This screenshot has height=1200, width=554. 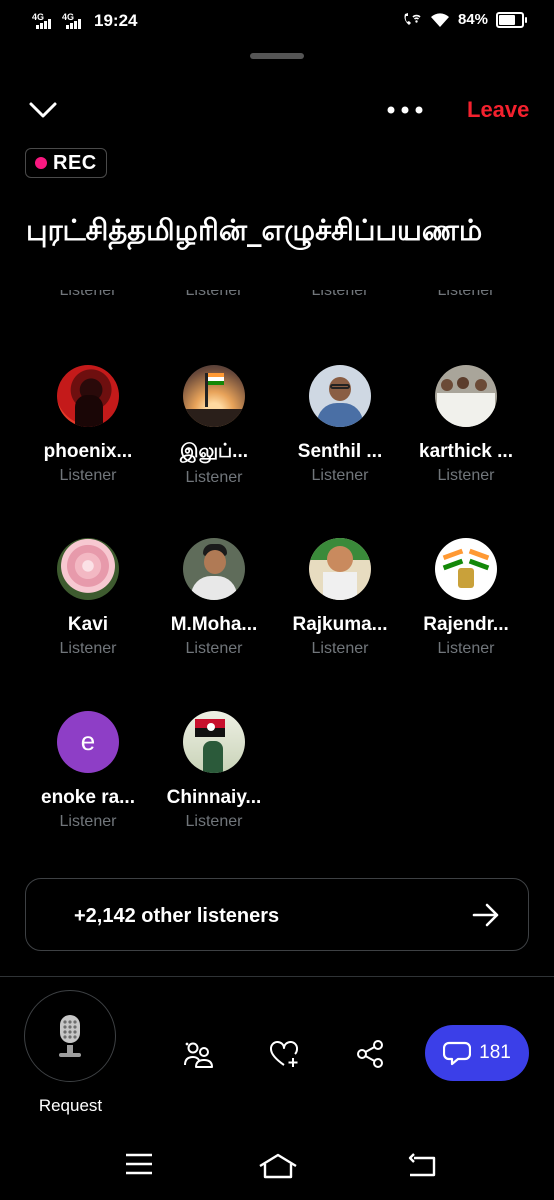 What do you see at coordinates (116, 20) in the screenshot?
I see `clock: 19:24` at bounding box center [116, 20].